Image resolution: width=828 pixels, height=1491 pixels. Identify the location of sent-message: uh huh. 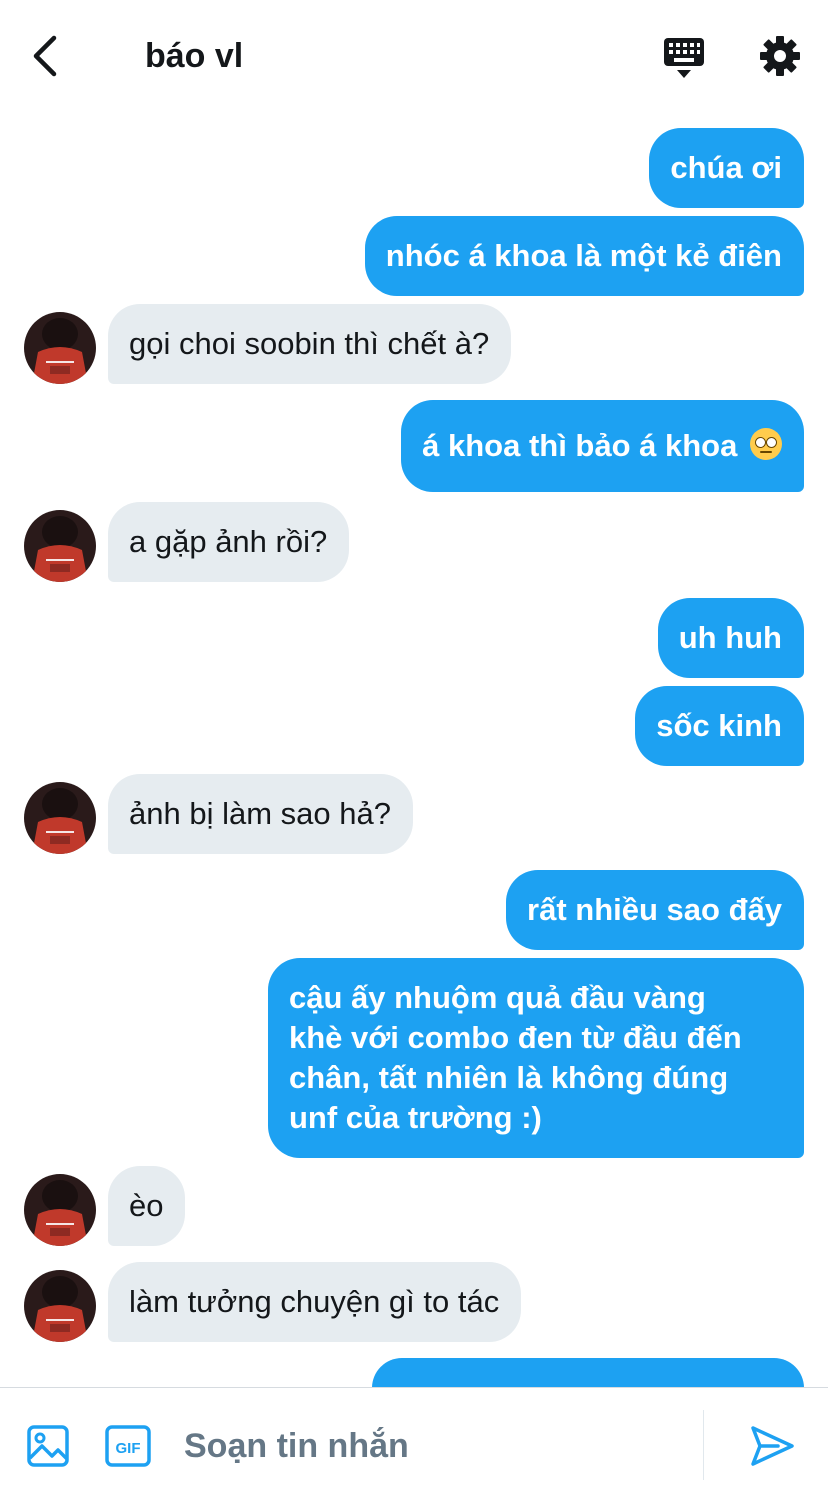
(730, 638).